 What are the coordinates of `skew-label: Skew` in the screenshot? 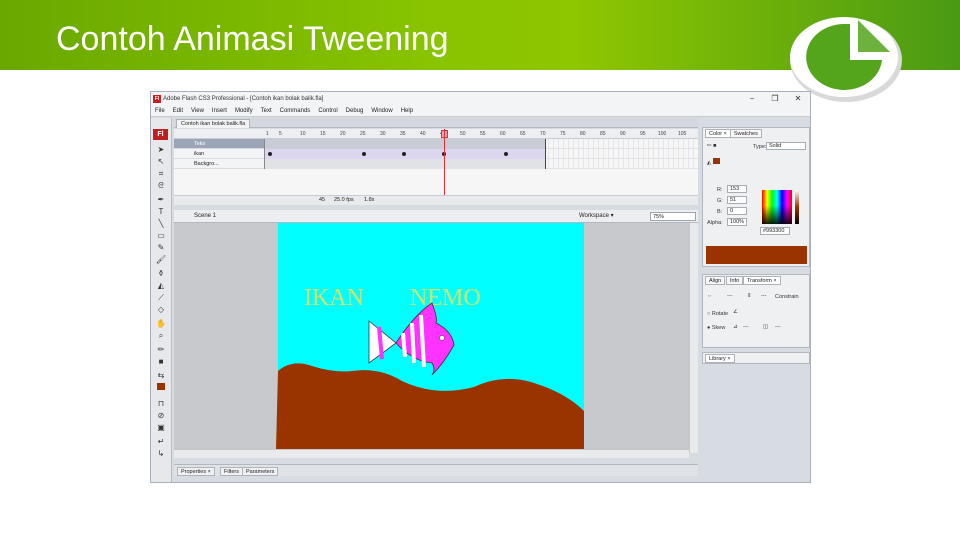 It's located at (718, 328).